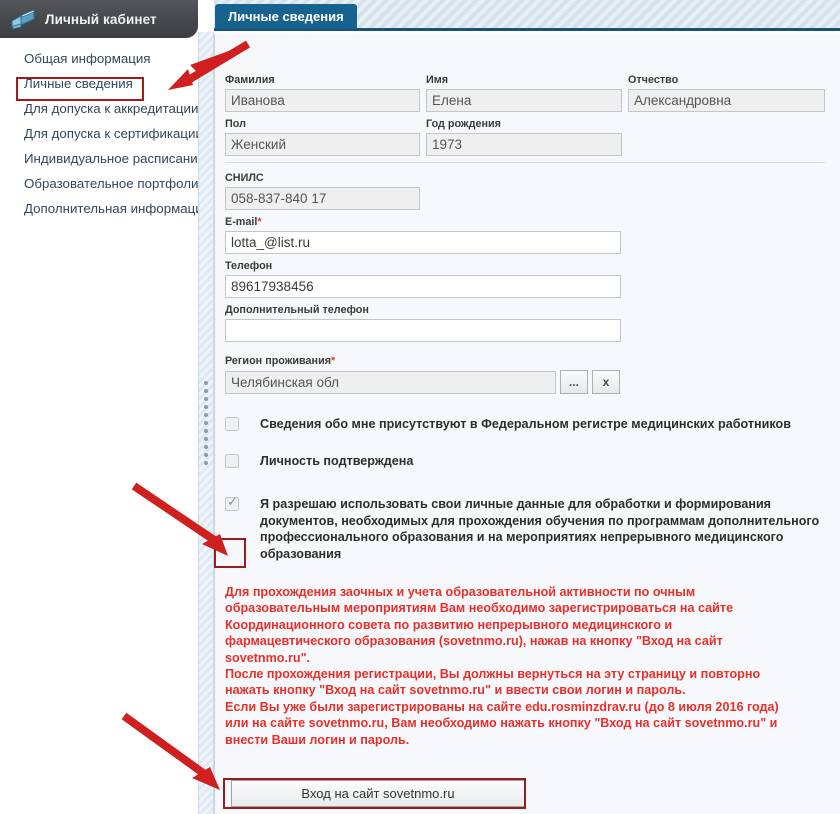 The image size is (840, 814). What do you see at coordinates (232, 424) in the screenshot?
I see `federal-registry-checkbox` at bounding box center [232, 424].